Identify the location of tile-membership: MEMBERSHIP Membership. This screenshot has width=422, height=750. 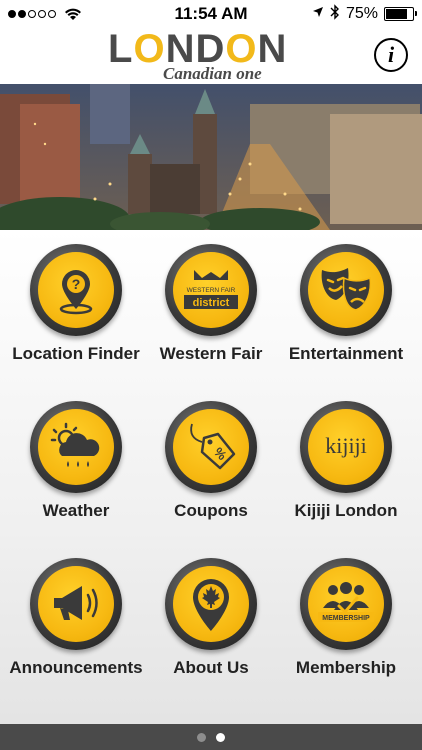
(346, 618).